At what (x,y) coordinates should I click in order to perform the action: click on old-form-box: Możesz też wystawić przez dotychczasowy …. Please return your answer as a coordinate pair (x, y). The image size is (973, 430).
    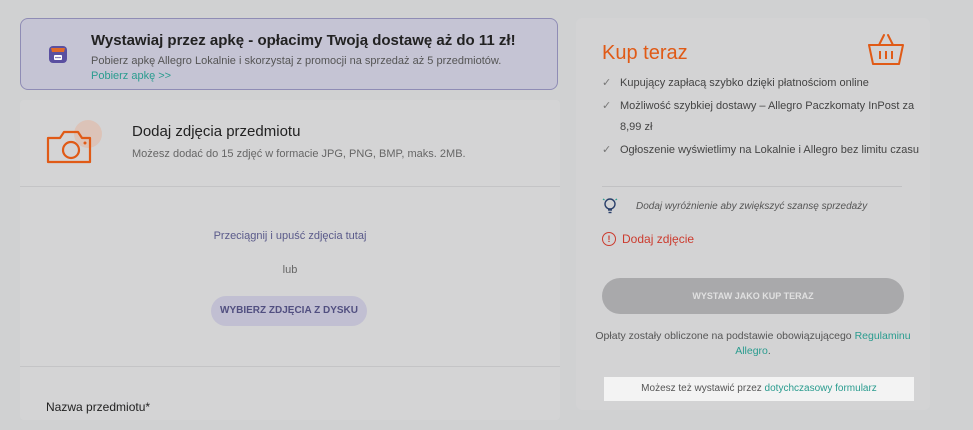
    Looking at the image, I should click on (759, 389).